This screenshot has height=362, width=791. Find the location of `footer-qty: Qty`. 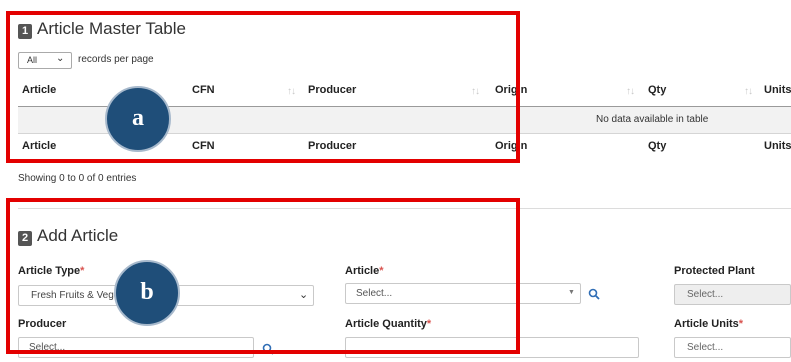

footer-qty: Qty is located at coordinates (657, 146).